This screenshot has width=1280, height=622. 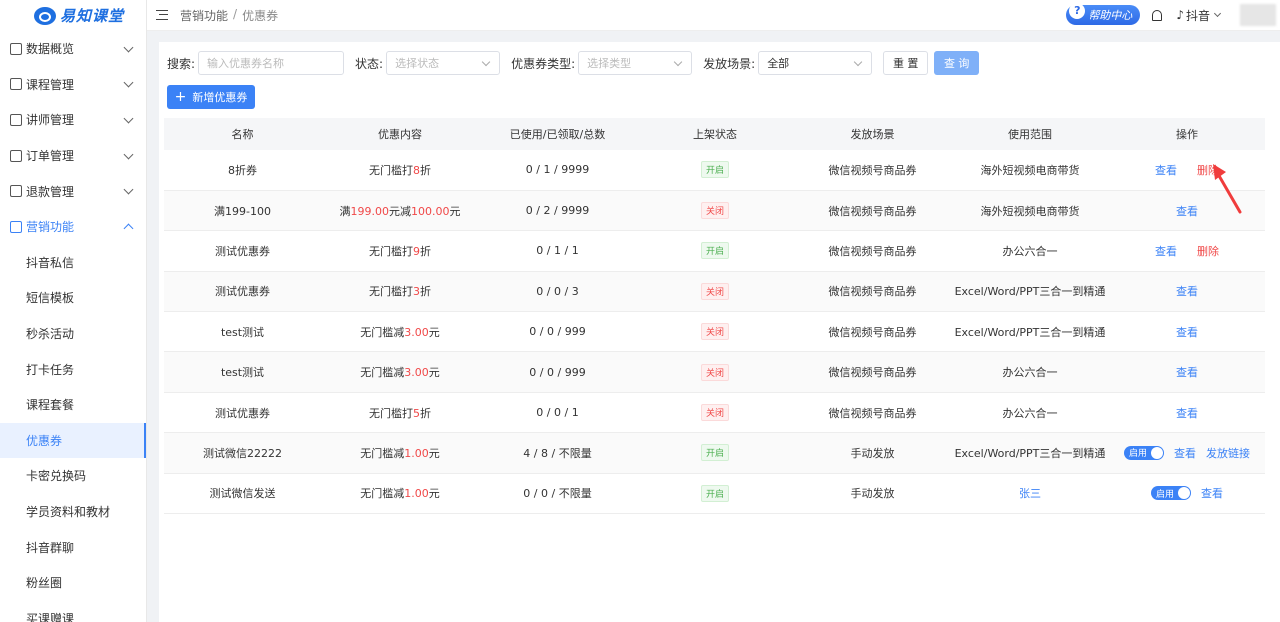 I want to click on logo-icon, so click(x=45, y=15).